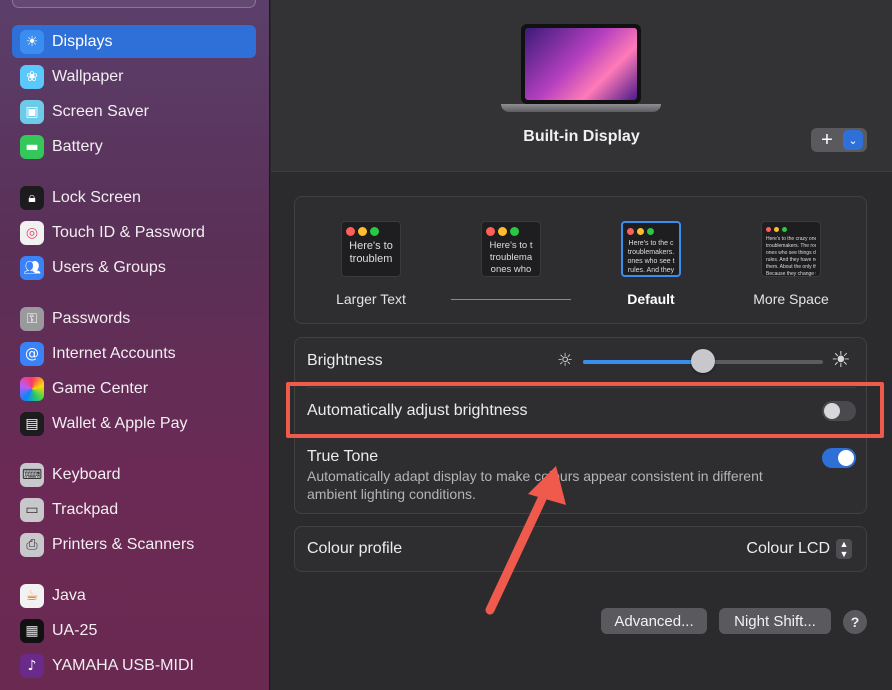 This screenshot has width=892, height=690. Describe the element at coordinates (134, 630) in the screenshot. I see `sidebar-item-ua25: ▦ UA-25` at that location.